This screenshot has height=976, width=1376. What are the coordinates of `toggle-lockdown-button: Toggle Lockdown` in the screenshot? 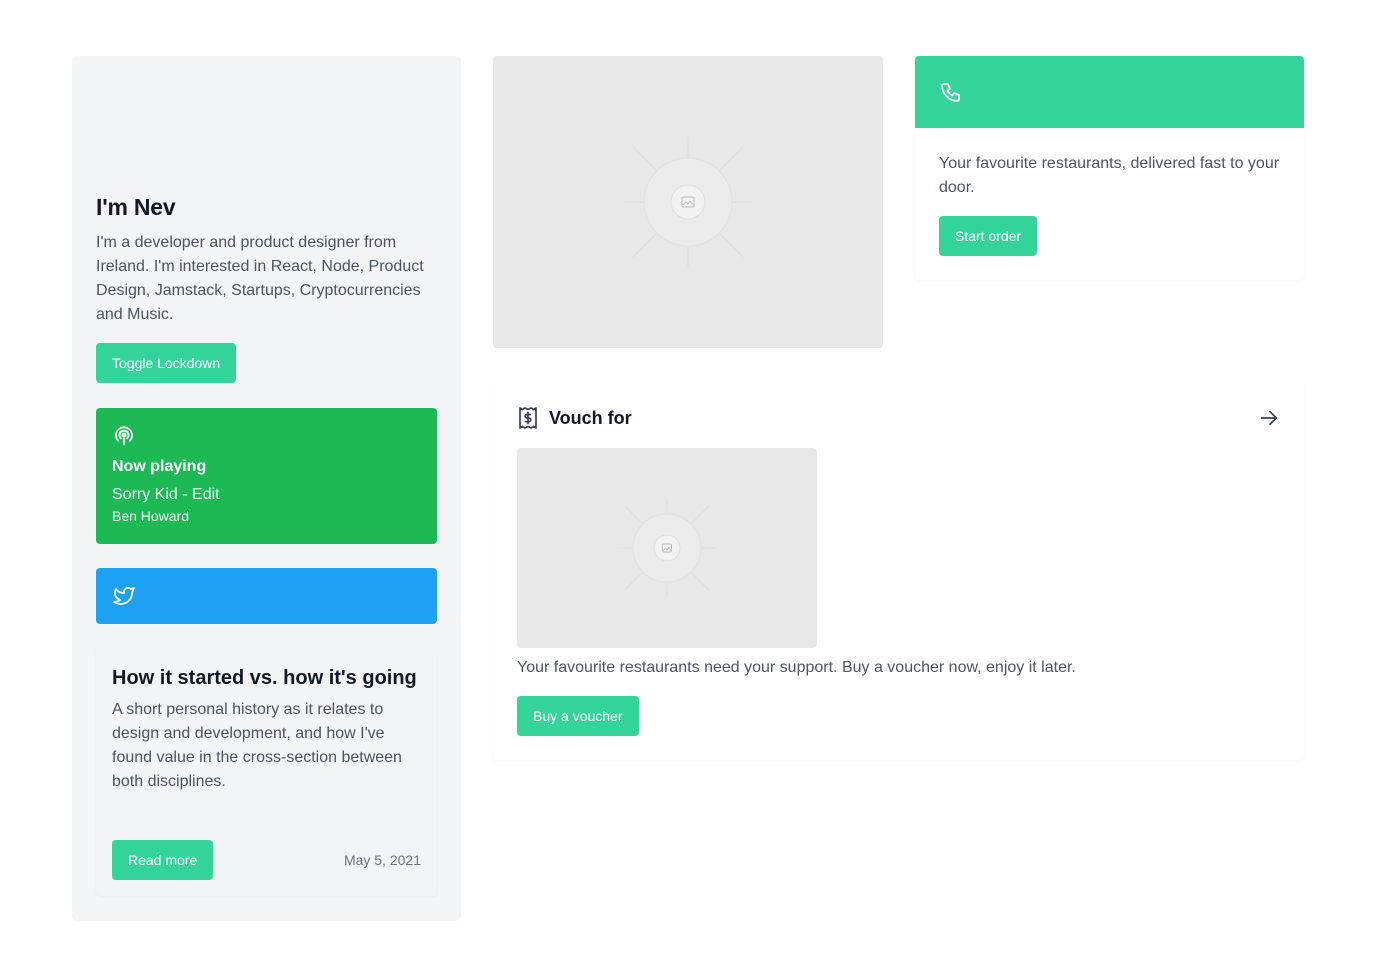 It's located at (166, 363).